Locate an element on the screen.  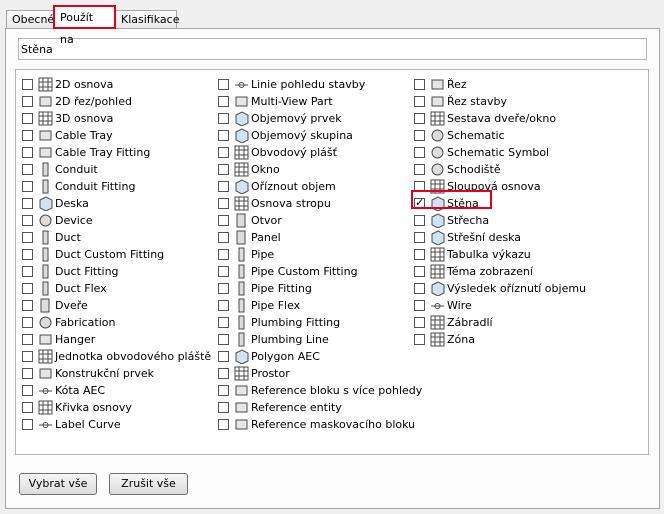
object-type-item: Schematic is located at coordinates (497, 135).